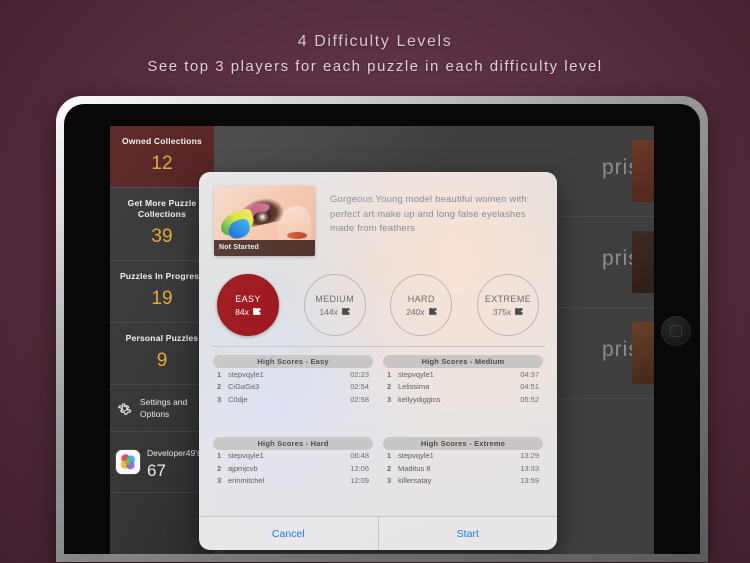 The width and height of the screenshot is (750, 563). Describe the element at coordinates (359, 387) in the screenshot. I see `player-time: 02:54` at that location.